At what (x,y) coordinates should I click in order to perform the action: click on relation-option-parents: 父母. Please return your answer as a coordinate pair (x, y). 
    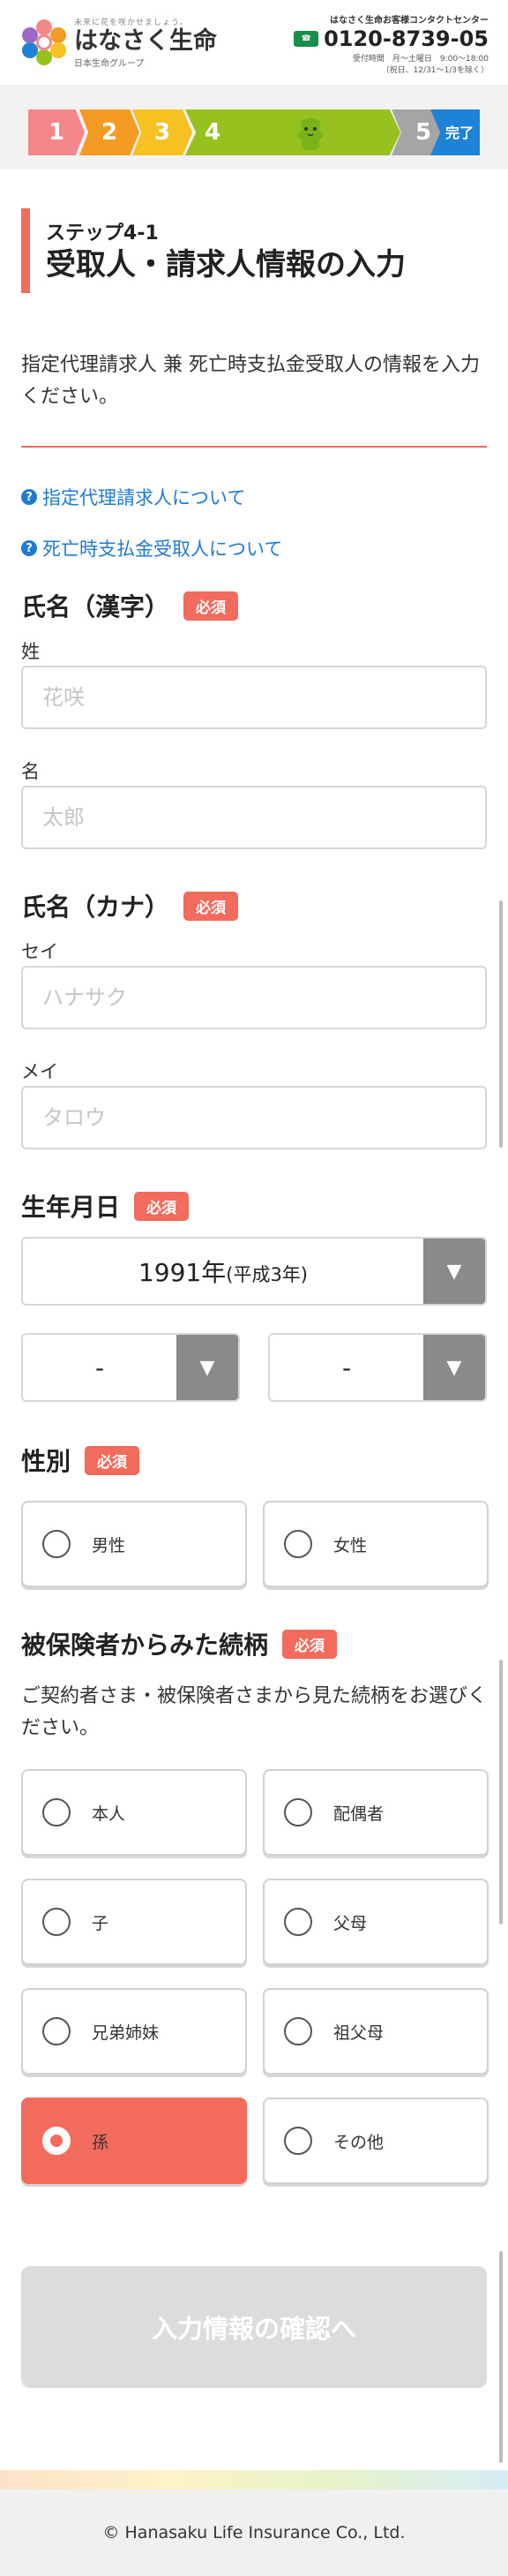
    Looking at the image, I should click on (376, 1922).